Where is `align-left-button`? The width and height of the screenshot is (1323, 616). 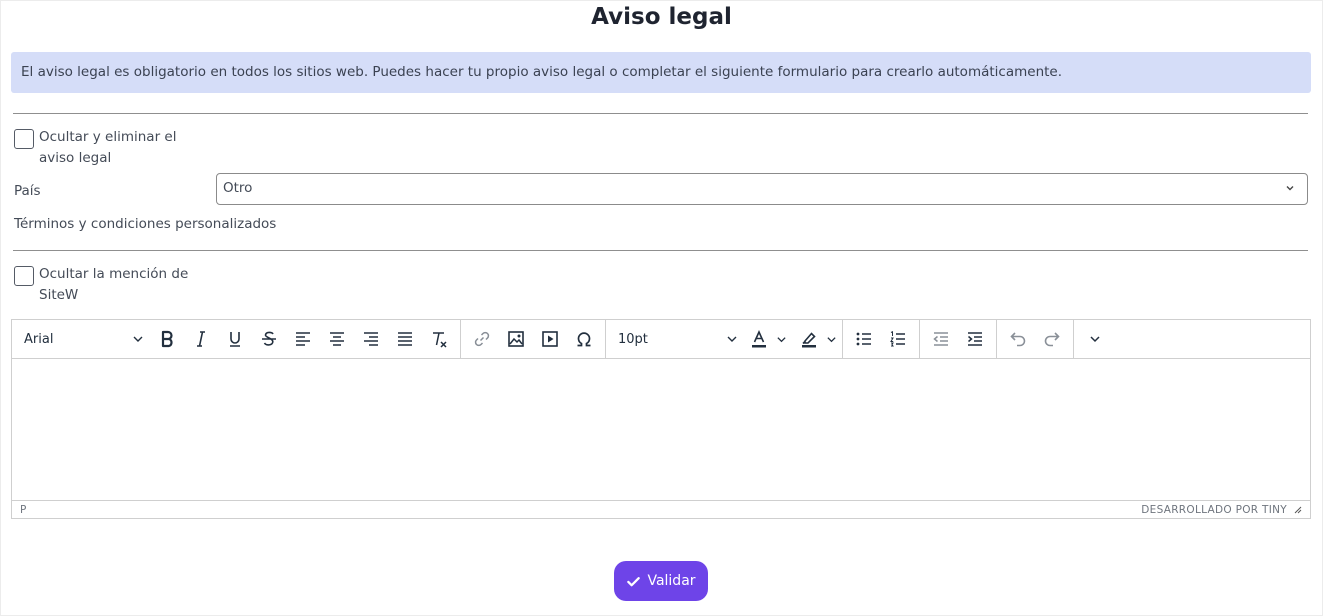
align-left-button is located at coordinates (303, 339).